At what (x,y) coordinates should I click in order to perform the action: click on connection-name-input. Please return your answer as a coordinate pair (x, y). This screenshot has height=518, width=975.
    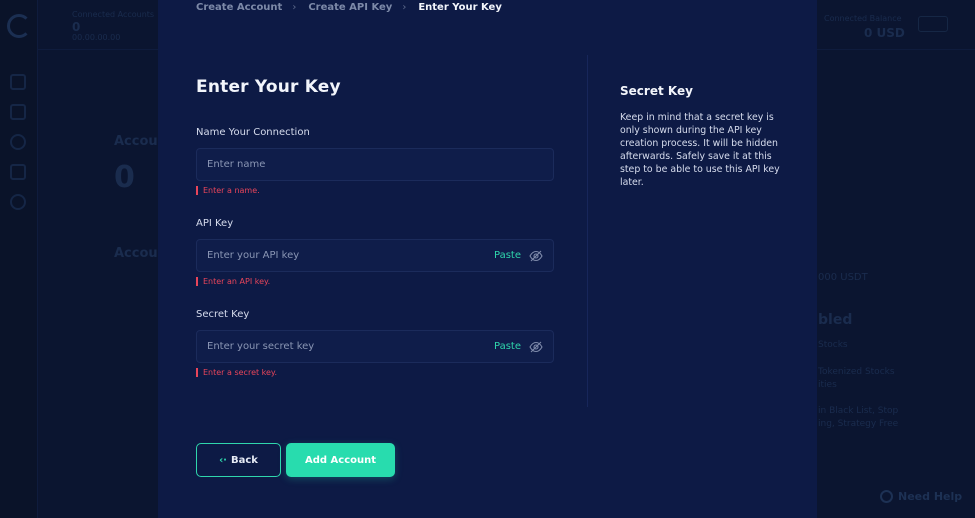
    Looking at the image, I should click on (375, 164).